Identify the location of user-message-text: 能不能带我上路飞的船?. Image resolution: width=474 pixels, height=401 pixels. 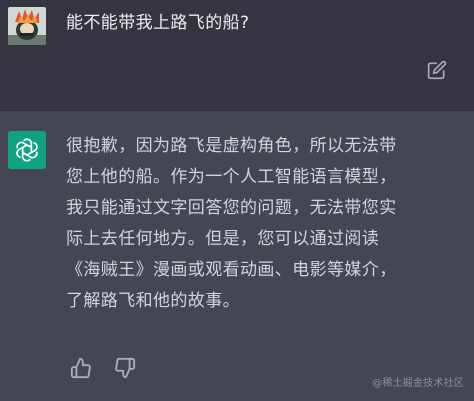
(158, 23).